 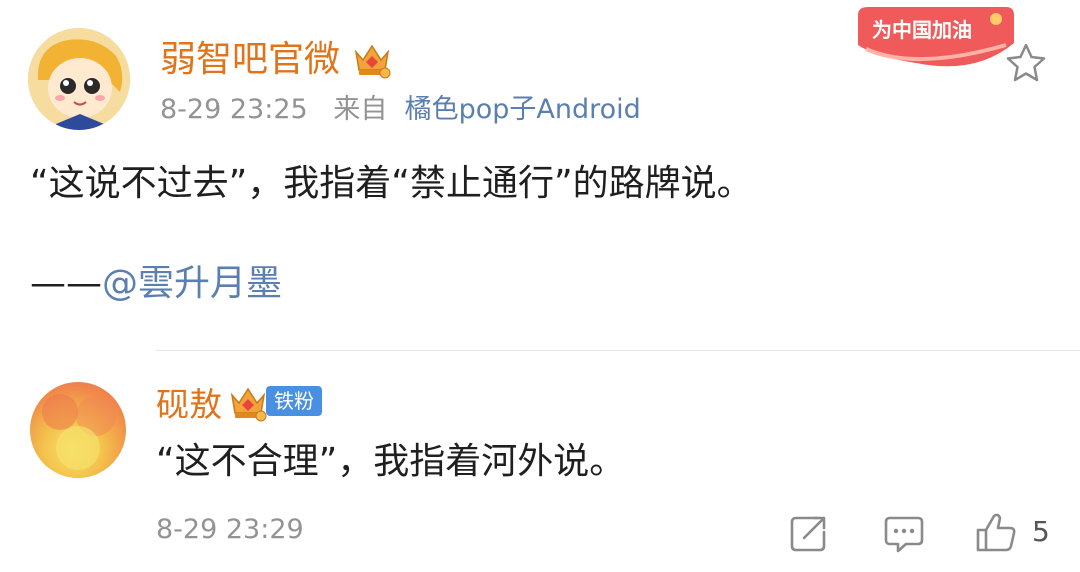 What do you see at coordinates (400, 110) in the screenshot?
I see `post-meta: 8-29 23:25 来自 橘色pop子Android` at bounding box center [400, 110].